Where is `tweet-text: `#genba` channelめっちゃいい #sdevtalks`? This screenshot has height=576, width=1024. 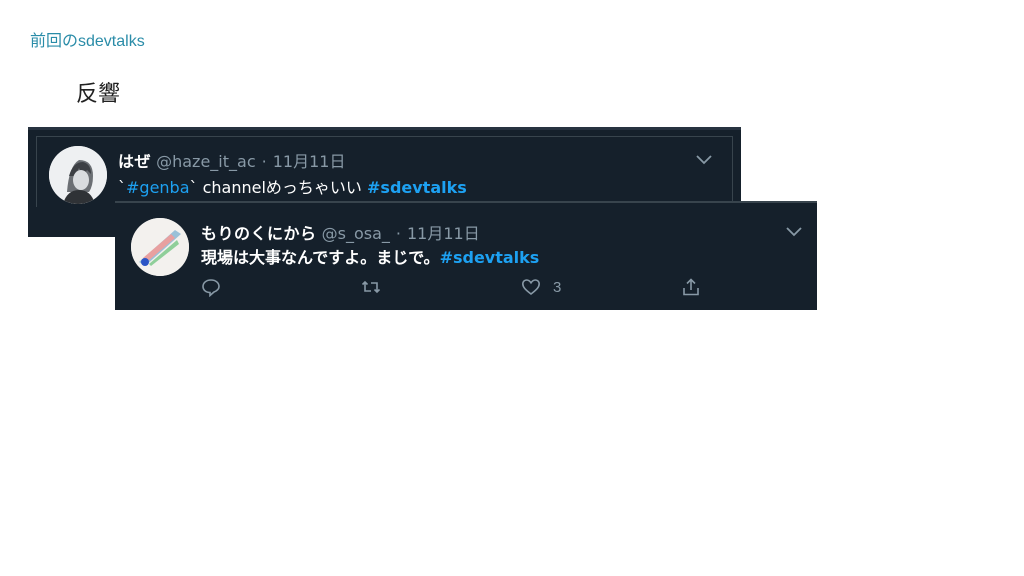 tweet-text: `#genba` channelめっちゃいい #sdevtalks is located at coordinates (292, 186).